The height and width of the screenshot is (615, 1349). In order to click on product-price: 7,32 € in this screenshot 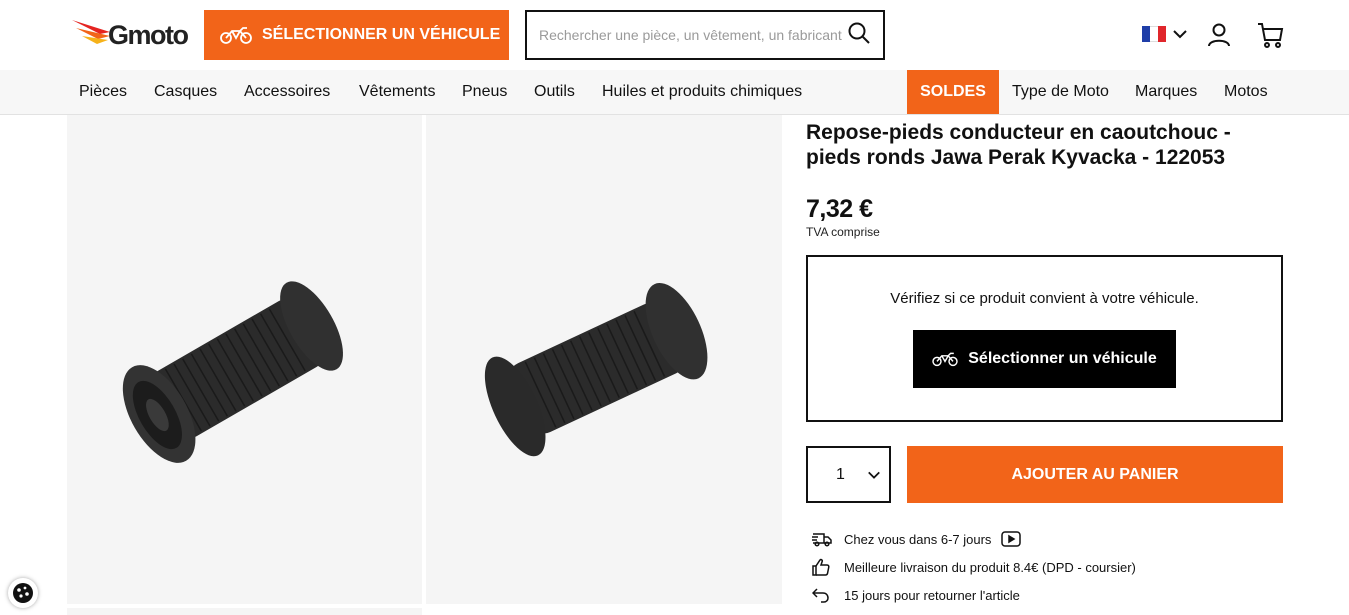, I will do `click(839, 209)`.